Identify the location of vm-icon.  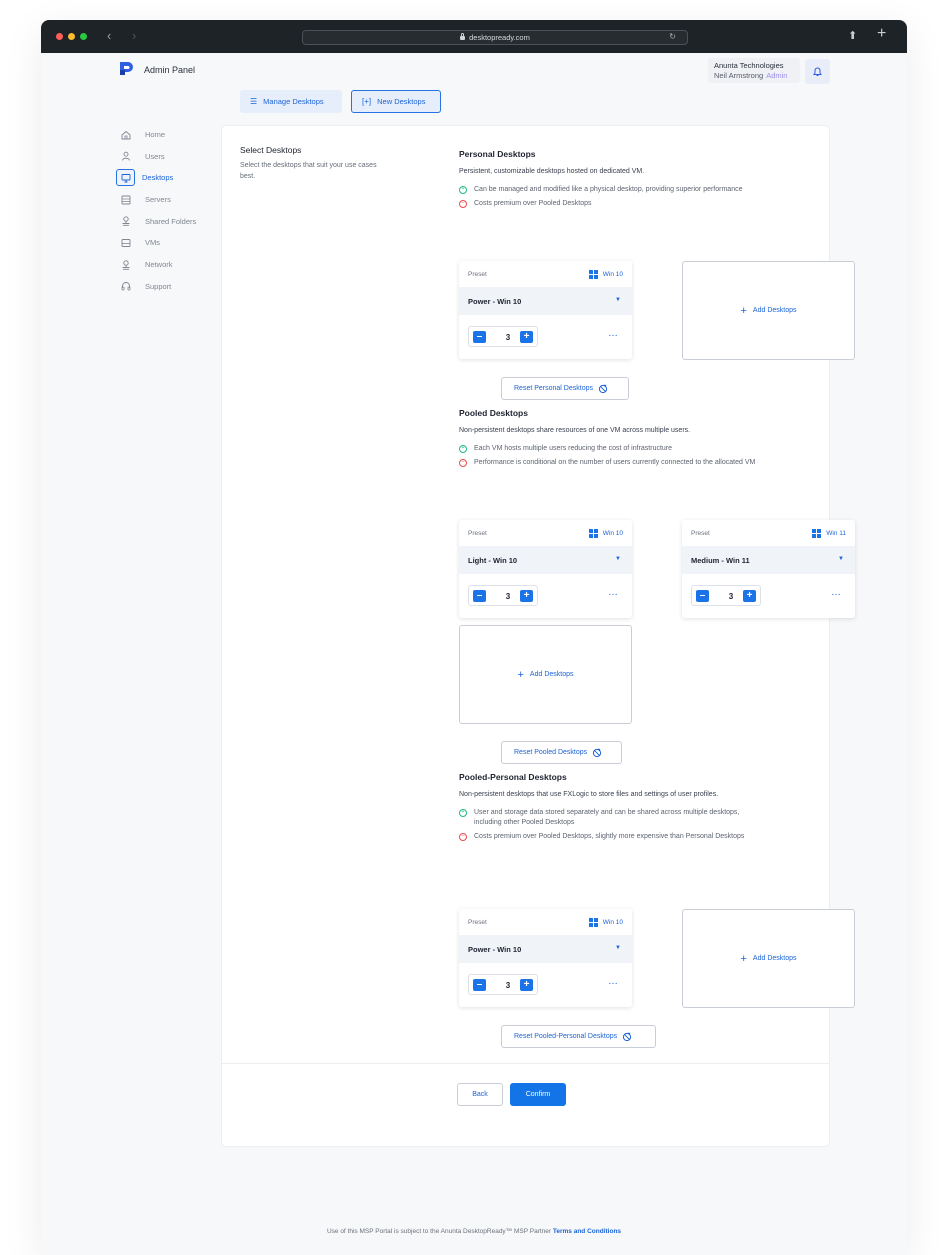
(125, 242).